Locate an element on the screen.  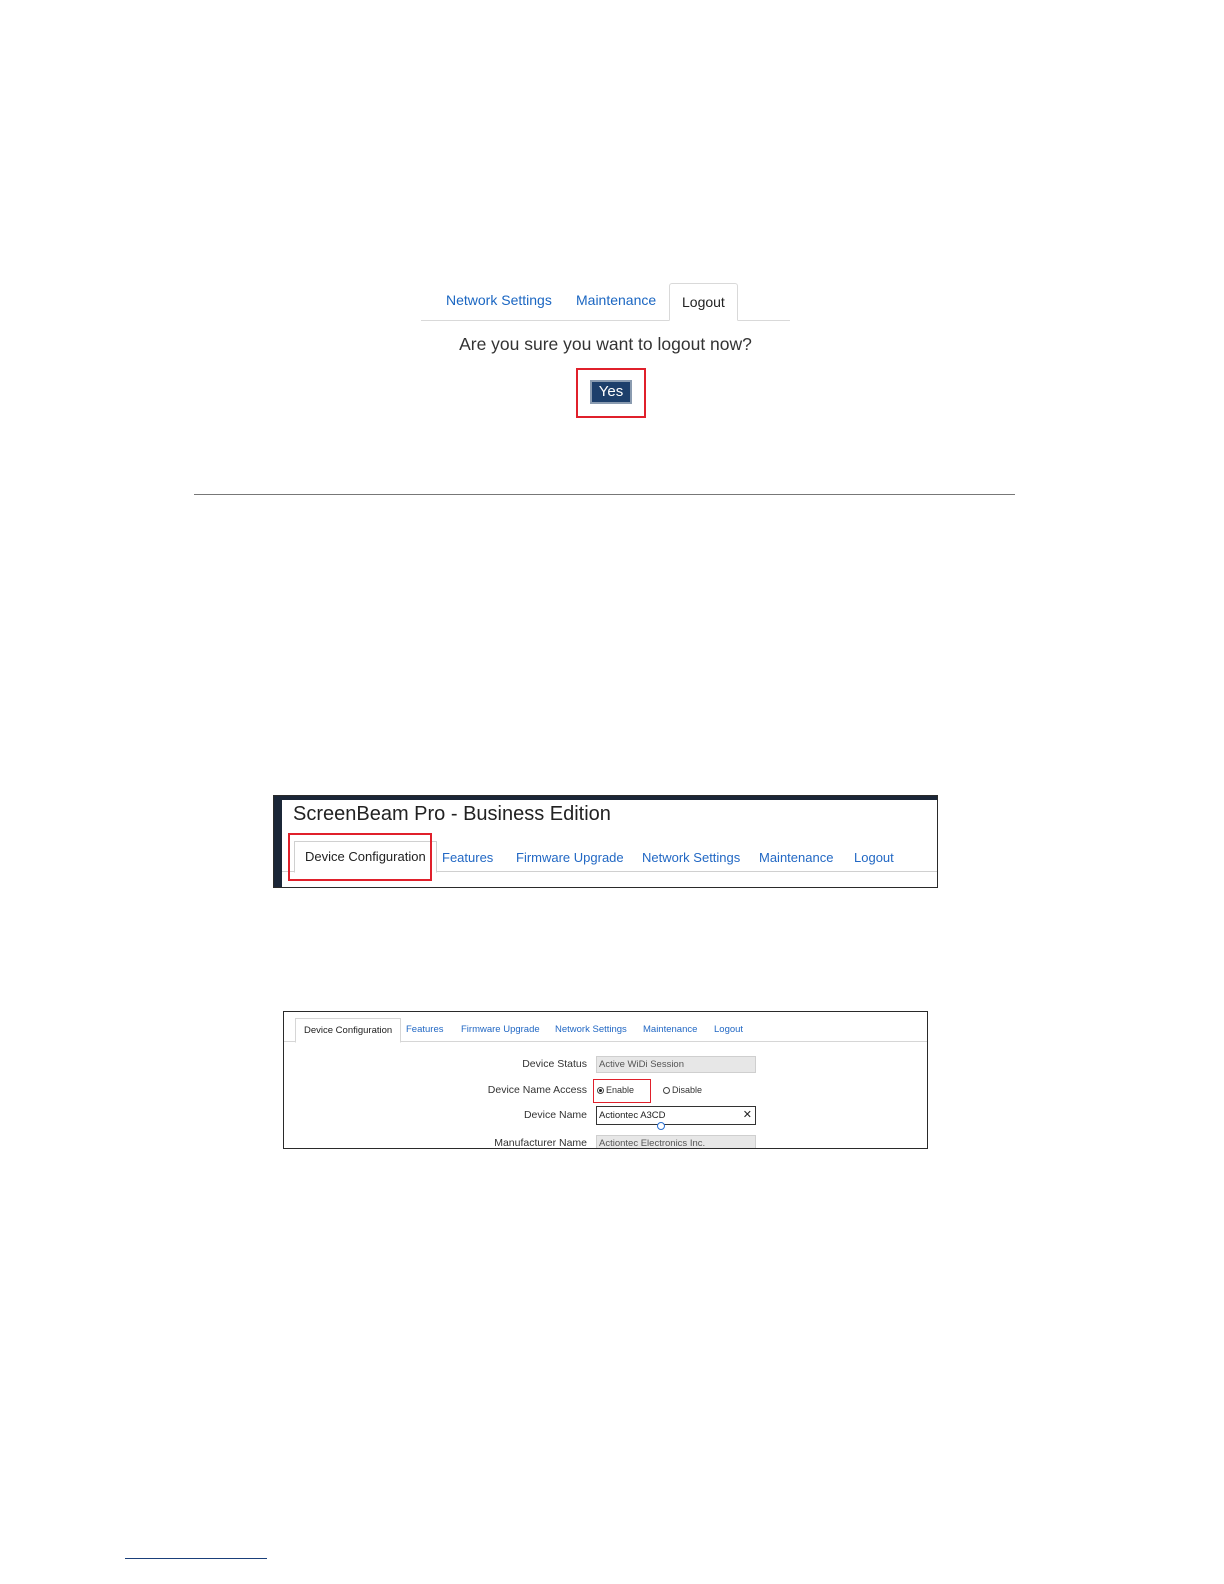
manufacturer-name-field: Actiontec Electronics Inc. is located at coordinates (676, 1141).